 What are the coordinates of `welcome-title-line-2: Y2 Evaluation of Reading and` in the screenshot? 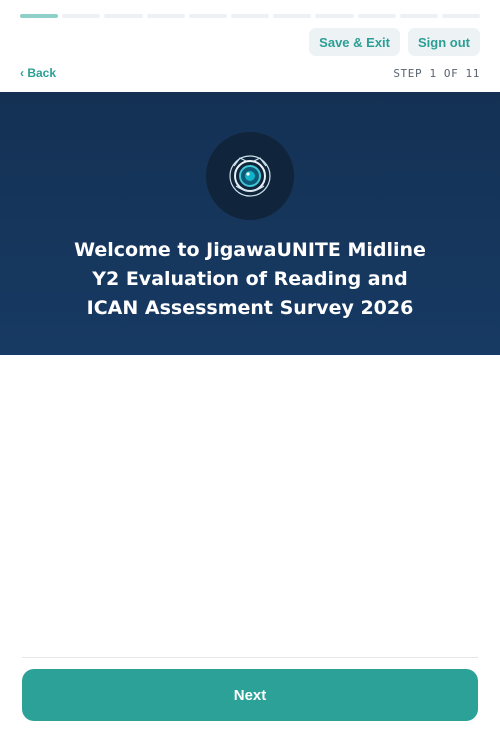 It's located at (250, 279).